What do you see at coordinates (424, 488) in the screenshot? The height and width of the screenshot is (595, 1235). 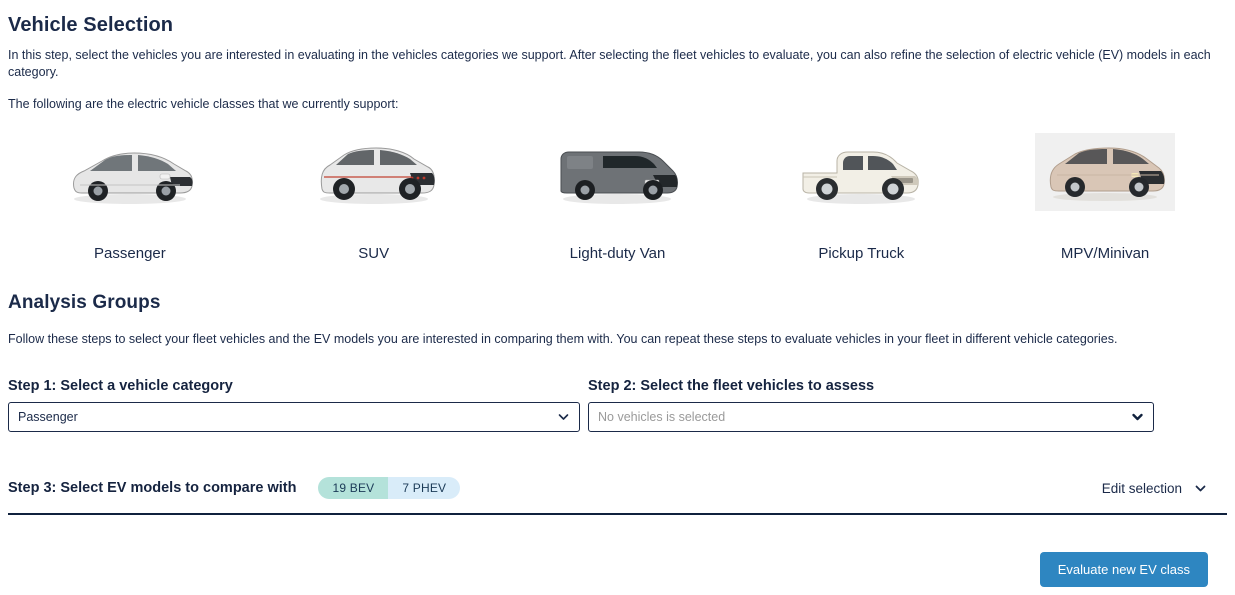 I see `phev-count-badge: 7 PHEV` at bounding box center [424, 488].